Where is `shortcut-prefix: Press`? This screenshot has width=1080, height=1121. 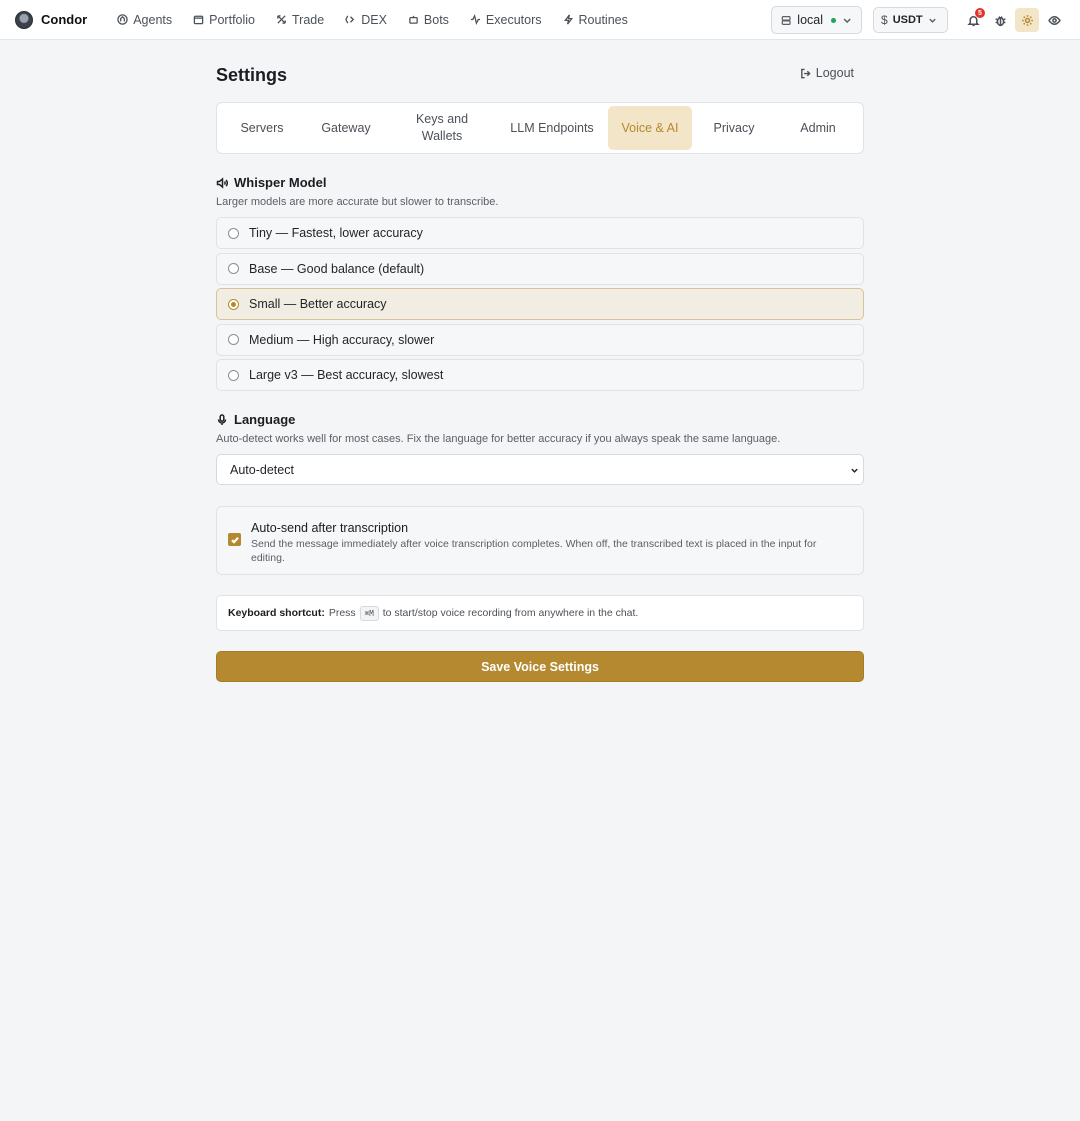 shortcut-prefix: Press is located at coordinates (342, 613).